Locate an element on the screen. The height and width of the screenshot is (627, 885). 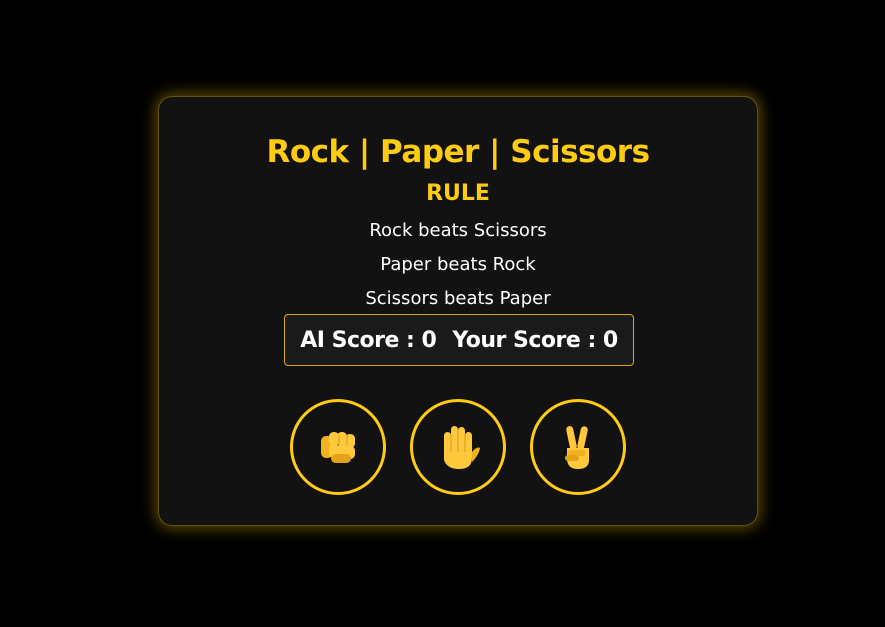
fist-icon is located at coordinates (338, 447).